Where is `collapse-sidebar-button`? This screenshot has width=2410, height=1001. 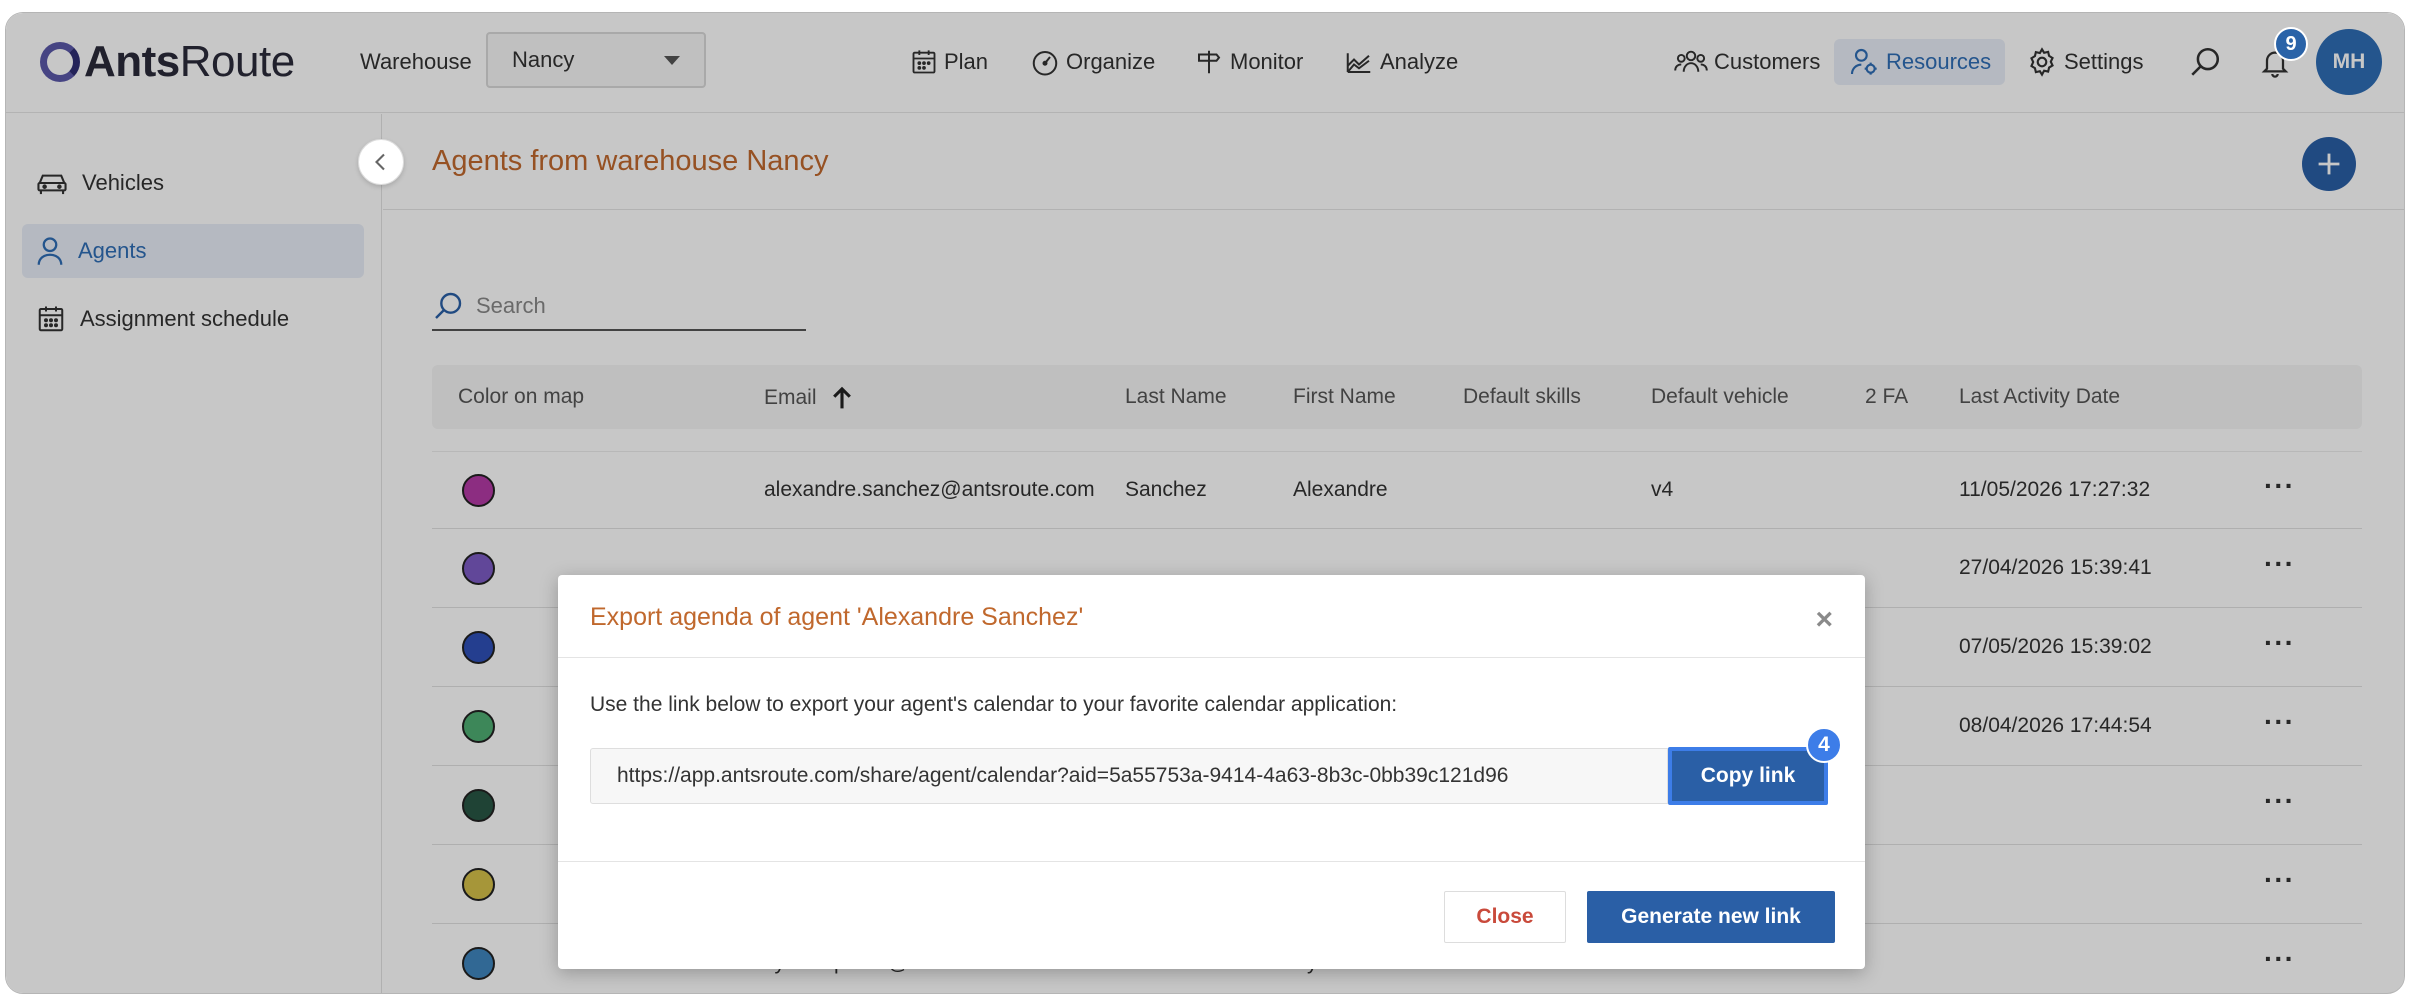
collapse-sidebar-button is located at coordinates (381, 162).